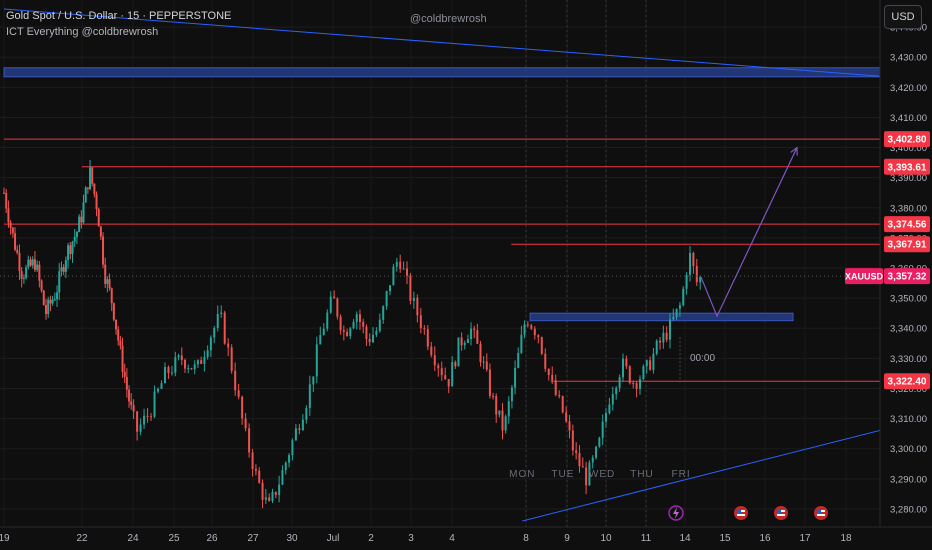 Image resolution: width=932 pixels, height=550 pixels. Describe the element at coordinates (82, 32) in the screenshot. I see `indicator-legend: ICT Everything @coldbrewrosh` at that location.